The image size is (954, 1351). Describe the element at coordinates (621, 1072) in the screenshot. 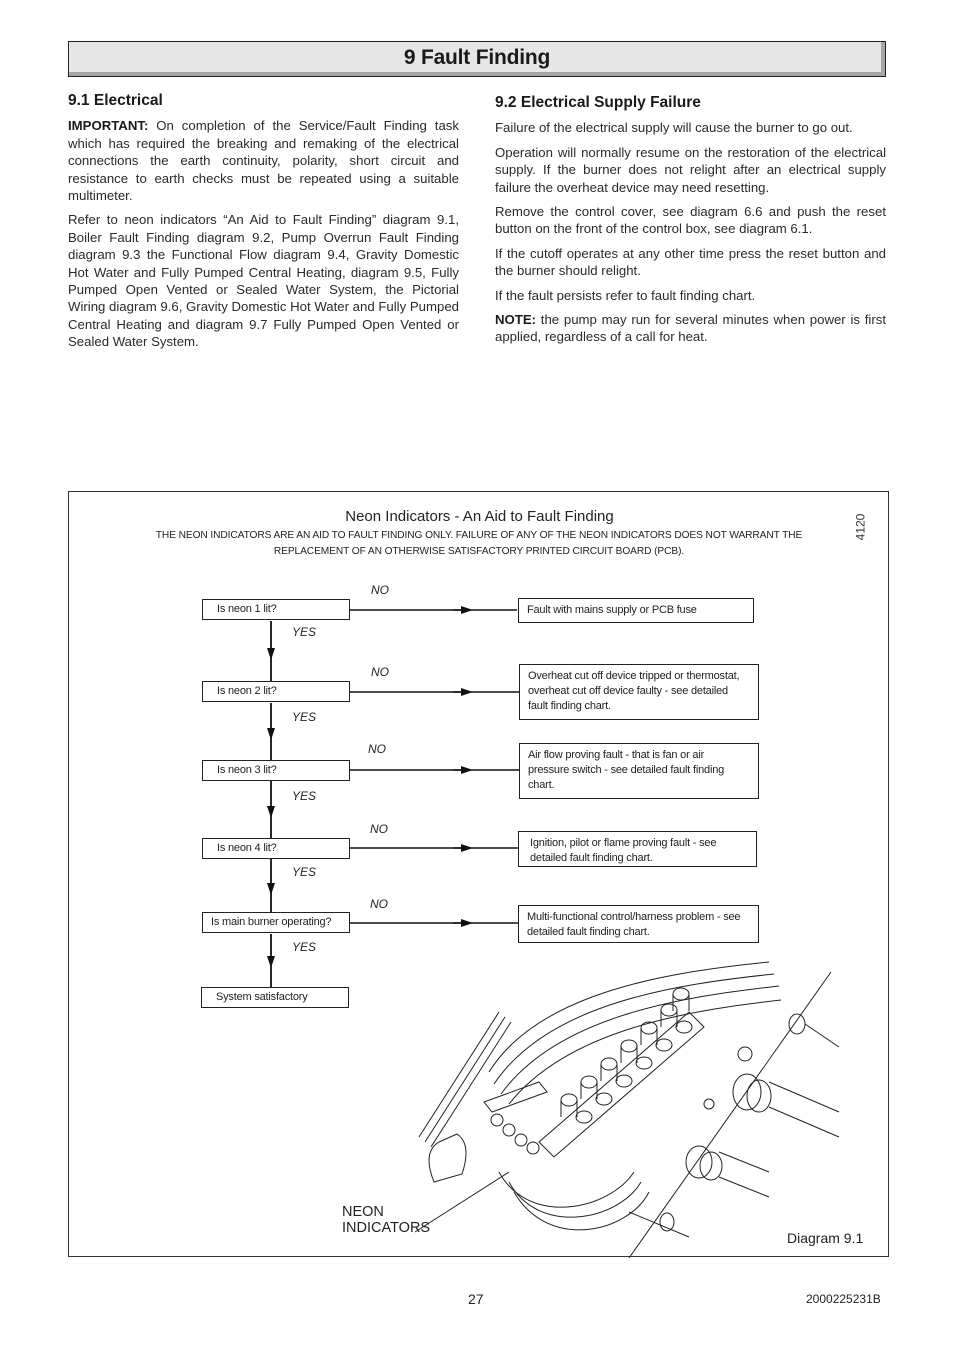

I see `terminal-block` at that location.